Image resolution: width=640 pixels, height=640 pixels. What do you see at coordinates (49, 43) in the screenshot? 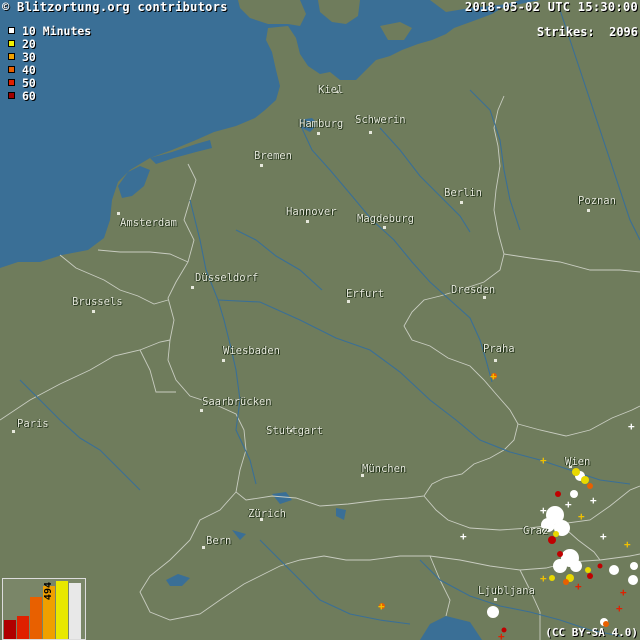
I see `legend-row: 20` at bounding box center [49, 43].